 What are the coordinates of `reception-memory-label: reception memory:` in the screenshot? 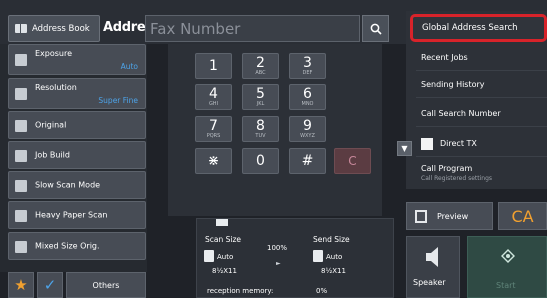 It's located at (240, 291).